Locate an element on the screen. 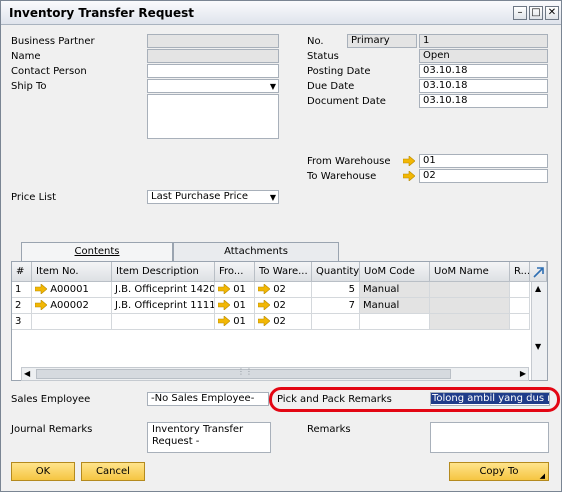 The image size is (562, 492). table-cell-quantity: 7 is located at coordinates (336, 306).